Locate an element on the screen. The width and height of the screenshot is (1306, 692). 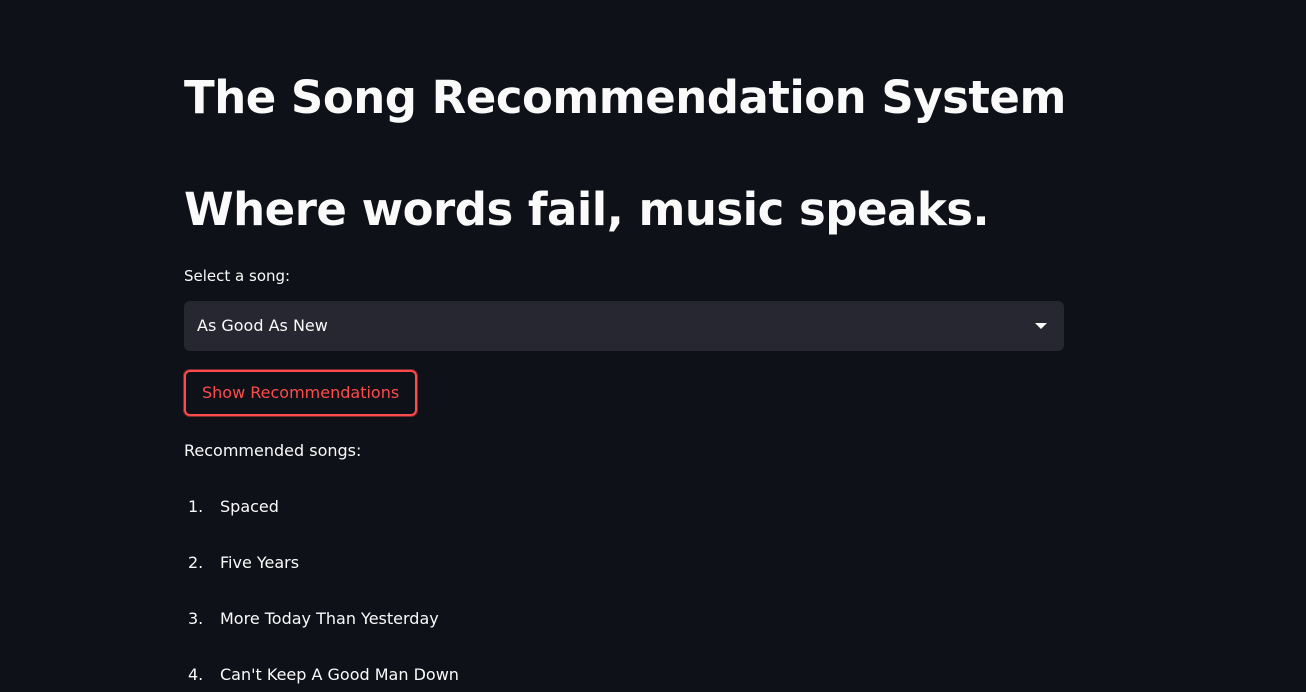
list-item-title: More Today Than Yesterday is located at coordinates (329, 618).